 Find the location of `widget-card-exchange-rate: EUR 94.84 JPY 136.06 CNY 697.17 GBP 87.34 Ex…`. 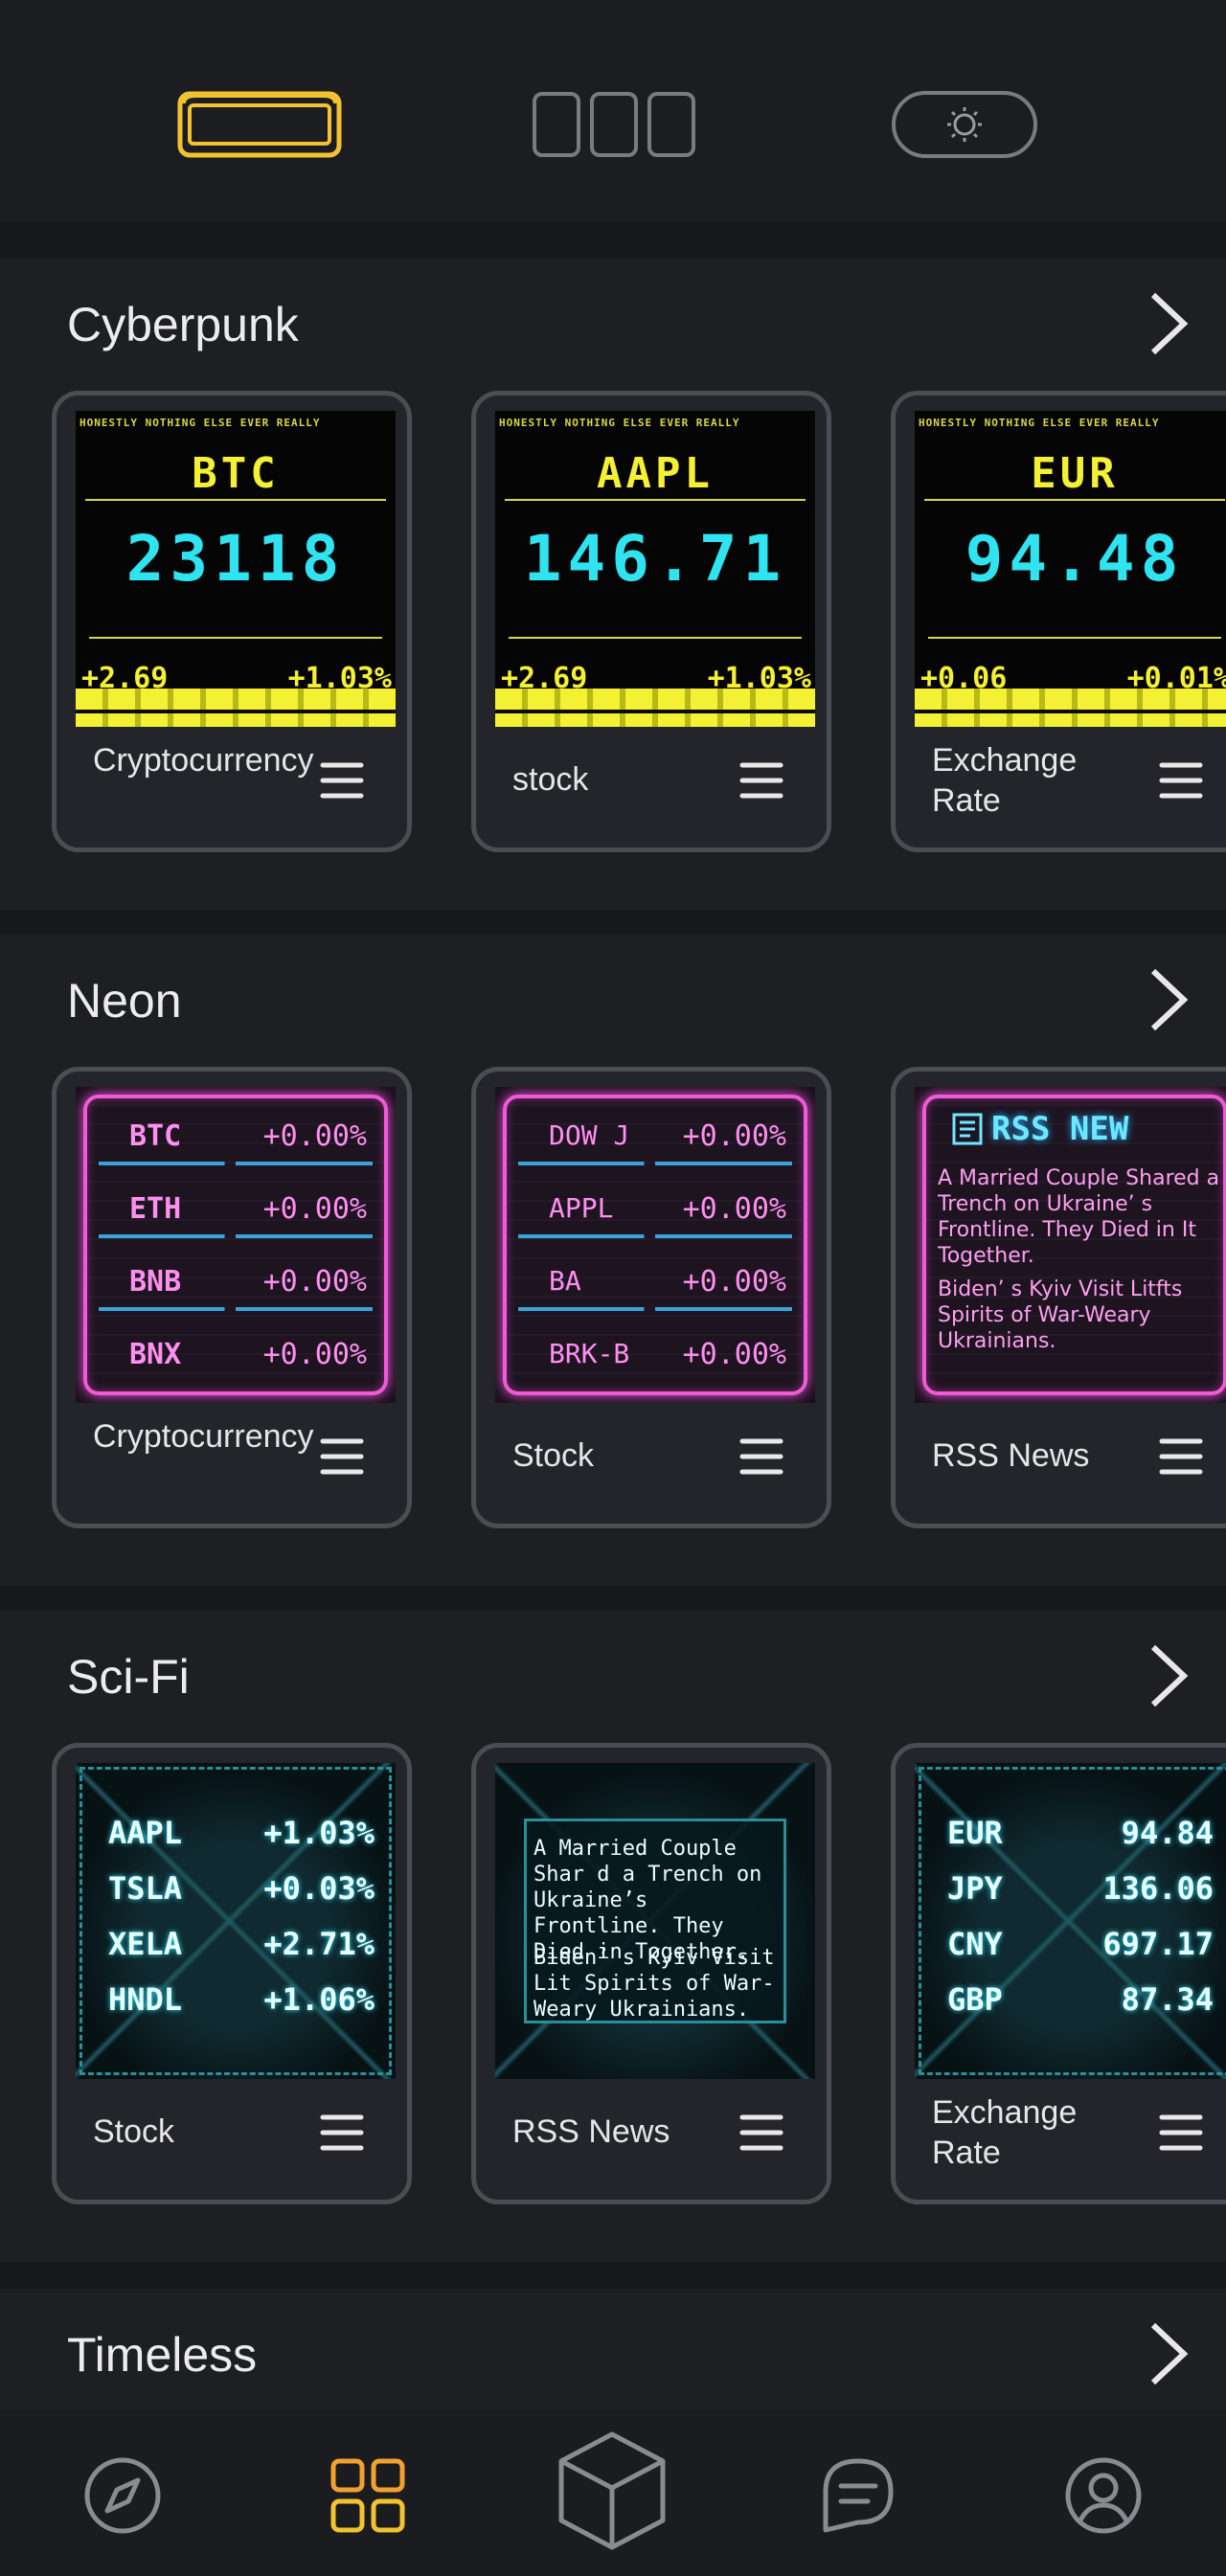

widget-card-exchange-rate: EUR 94.84 JPY 136.06 CNY 697.17 GBP 87.34 Ex… is located at coordinates (1058, 1973).